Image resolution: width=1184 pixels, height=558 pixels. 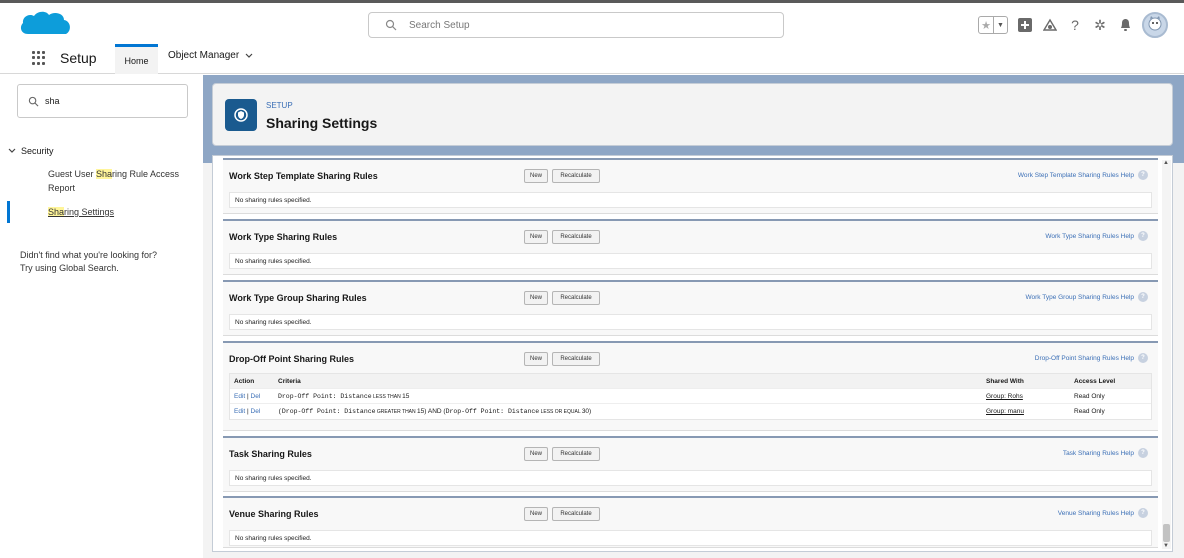 What do you see at coordinates (1000, 25) in the screenshot?
I see `chevron-down-icon: ▼` at bounding box center [1000, 25].